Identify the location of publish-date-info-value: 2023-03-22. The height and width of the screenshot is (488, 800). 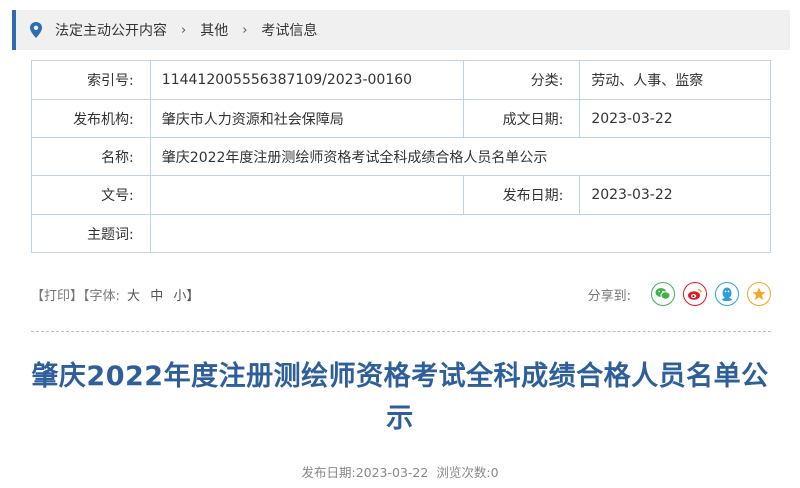
(392, 472).